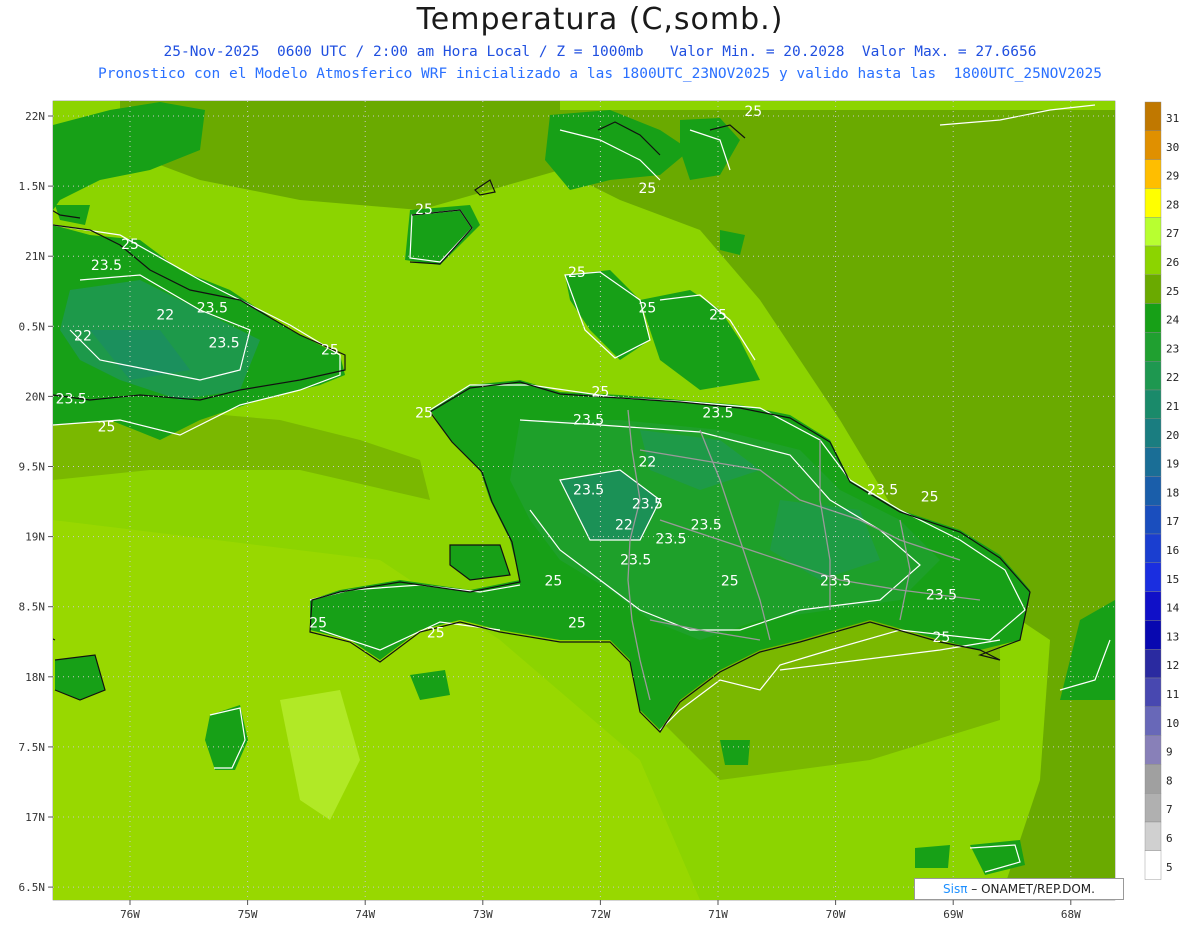 The height and width of the screenshot is (927, 1200). What do you see at coordinates (248, 914) in the screenshot?
I see `lon-tick-label: 75W` at bounding box center [248, 914].